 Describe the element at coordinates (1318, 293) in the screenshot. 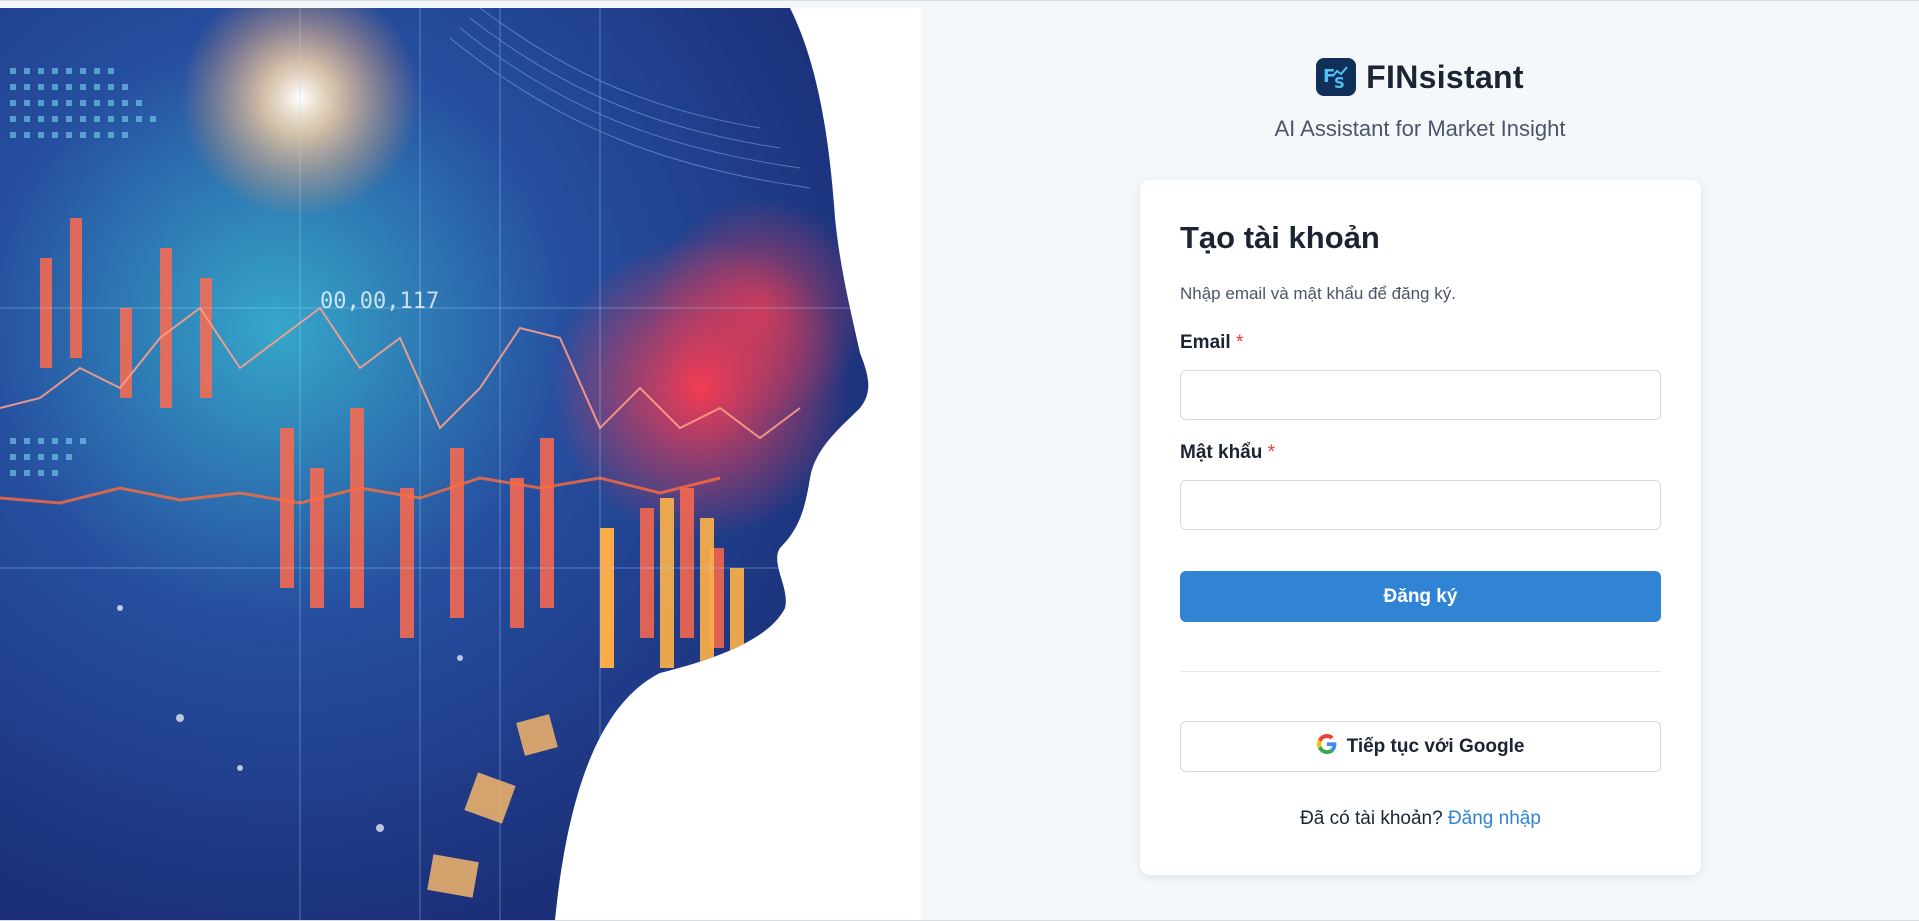

I see `card-subtitle: Nhập email và mật khẩu để đăng ký.` at that location.